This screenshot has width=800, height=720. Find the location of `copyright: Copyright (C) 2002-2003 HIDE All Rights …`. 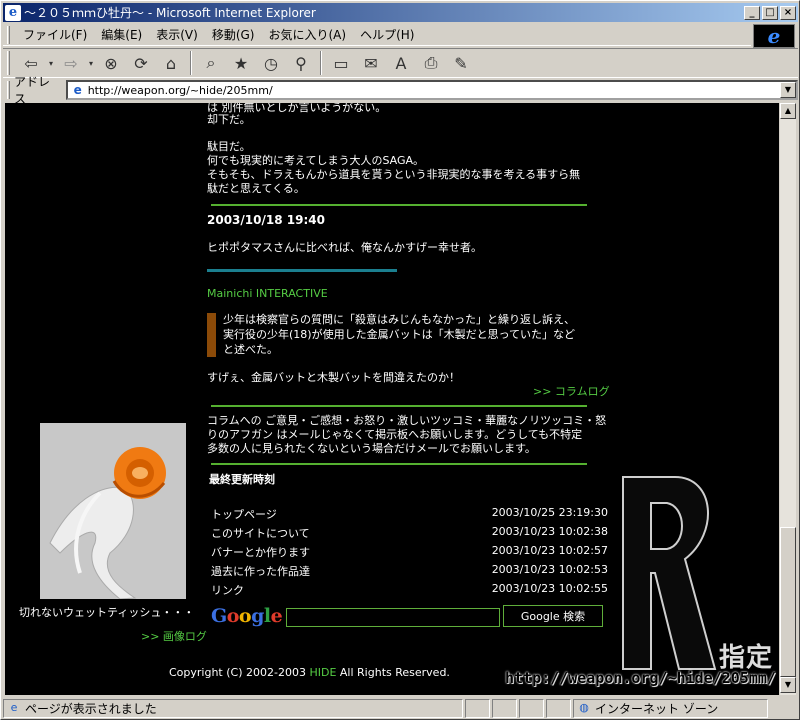

copyright: Copyright (C) 2002-2003 HIDE All Rights … is located at coordinates (309, 673).